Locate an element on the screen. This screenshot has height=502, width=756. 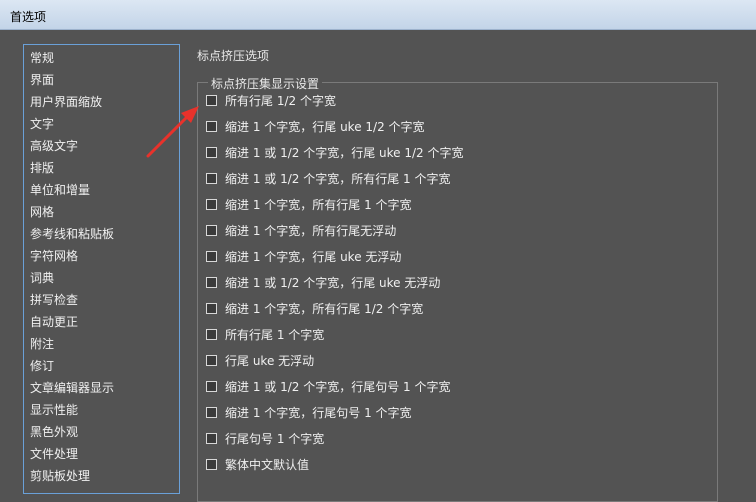
option-label: 行尾 uke 无浮动 is located at coordinates (270, 360).